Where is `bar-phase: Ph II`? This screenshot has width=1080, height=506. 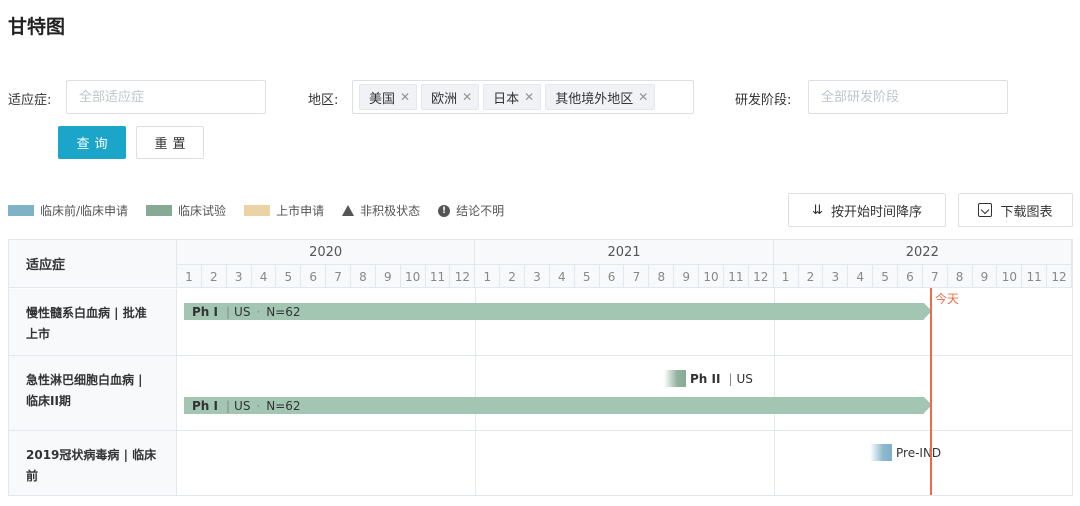
bar-phase: Ph II is located at coordinates (705, 378).